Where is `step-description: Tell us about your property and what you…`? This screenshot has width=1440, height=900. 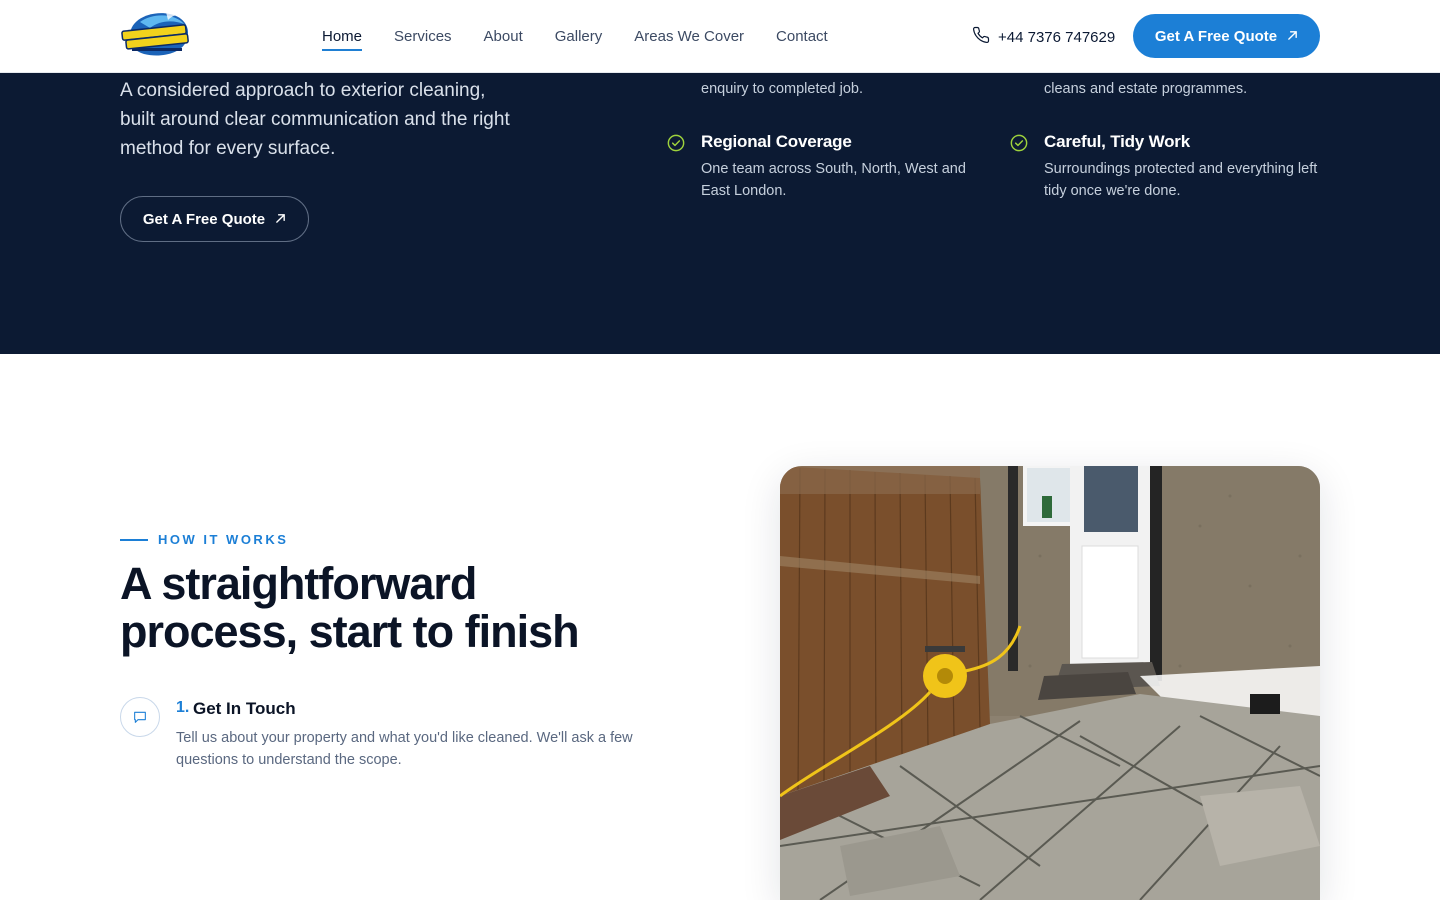
step-description: Tell us about your property and what you… is located at coordinates (404, 749).